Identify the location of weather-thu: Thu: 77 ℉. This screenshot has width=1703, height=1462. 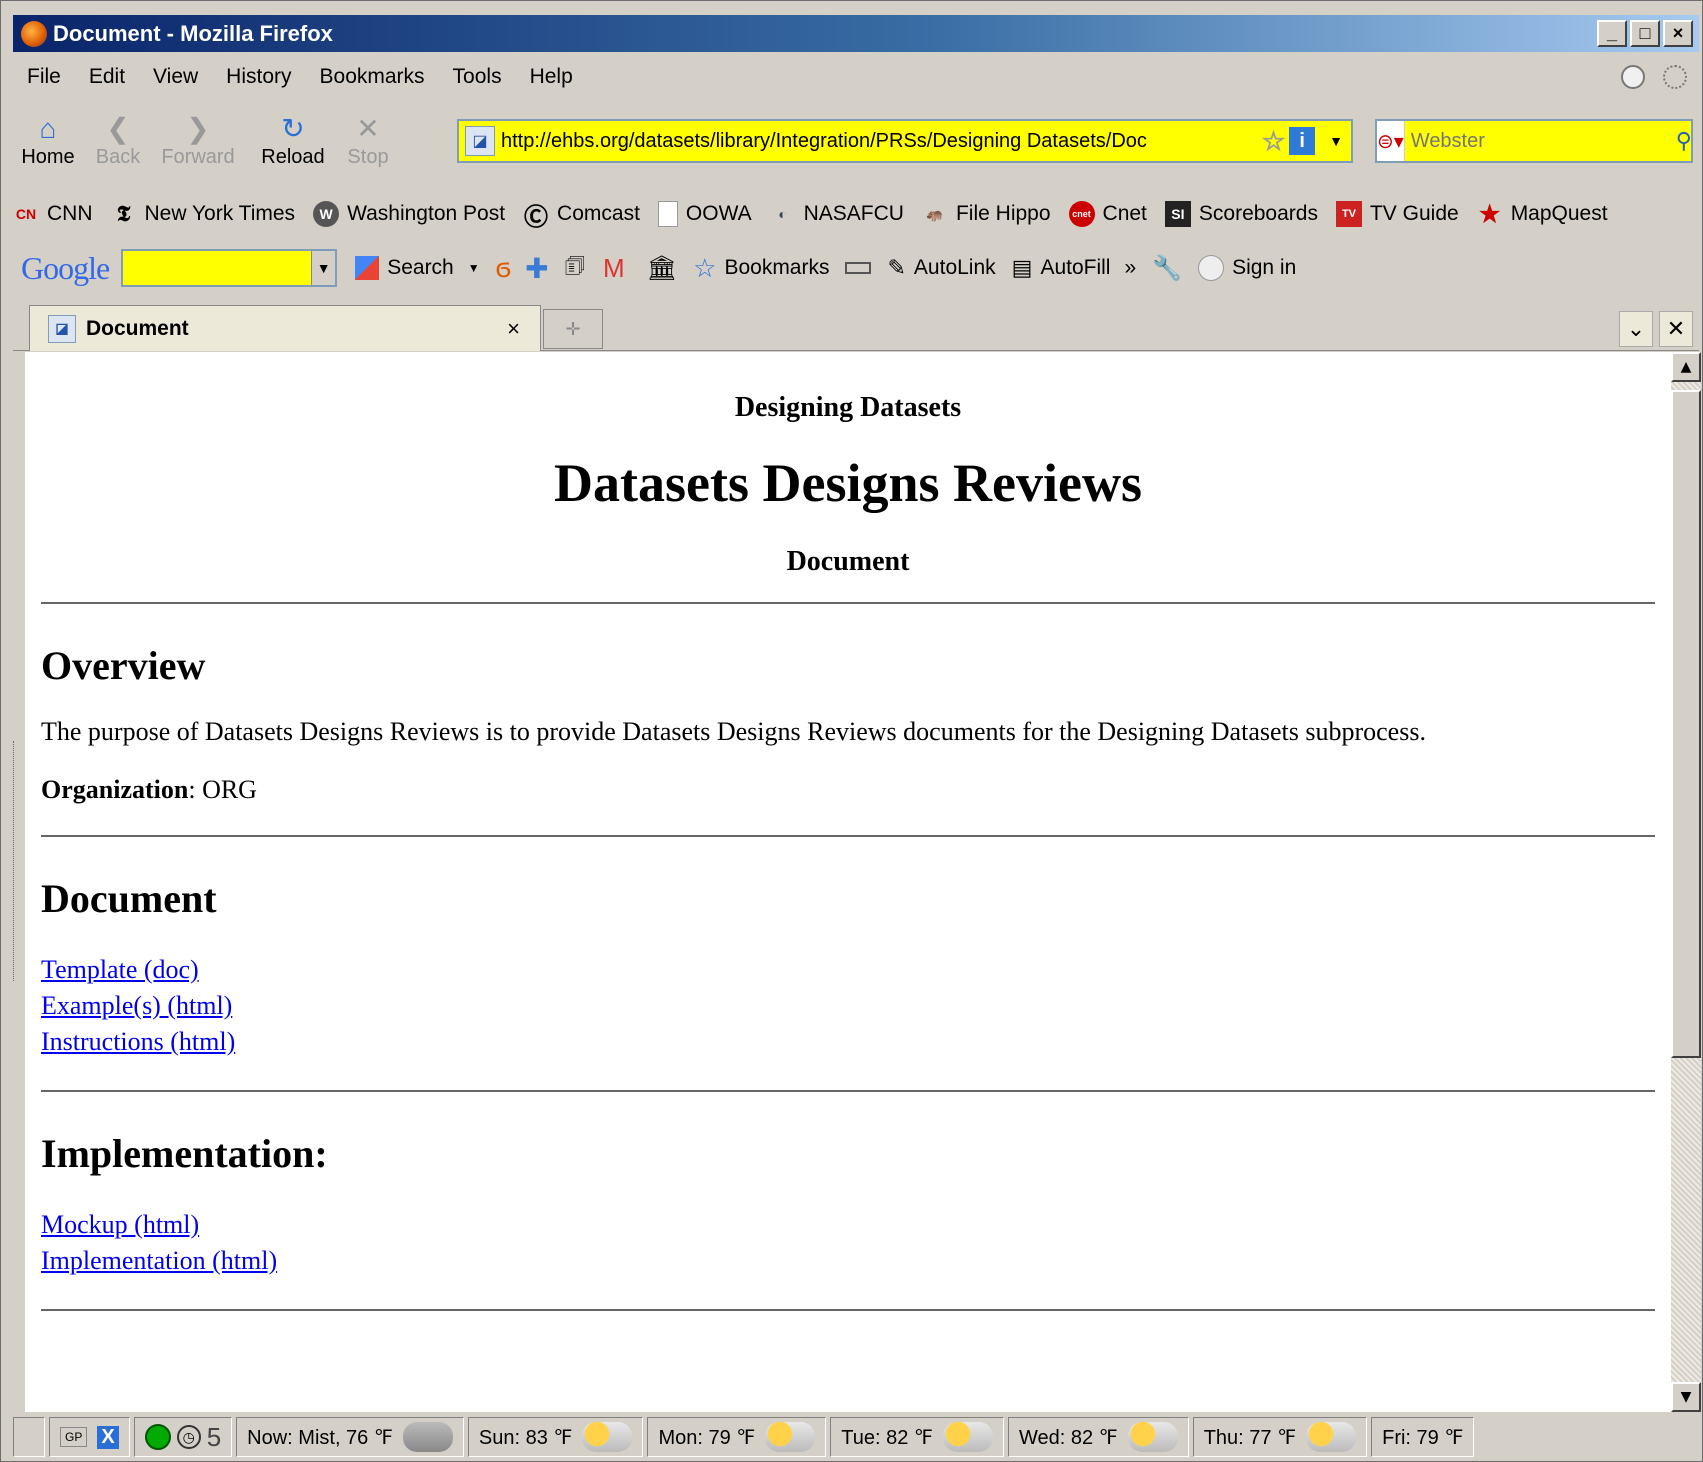
(1280, 1437).